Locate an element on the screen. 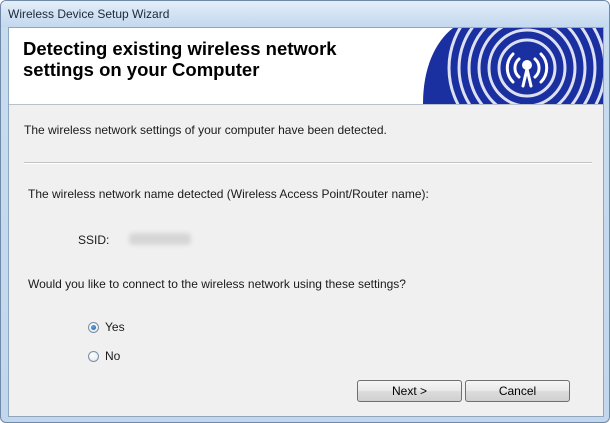 This screenshot has width=610, height=423. radio-yes-label: Yes is located at coordinates (115, 327).